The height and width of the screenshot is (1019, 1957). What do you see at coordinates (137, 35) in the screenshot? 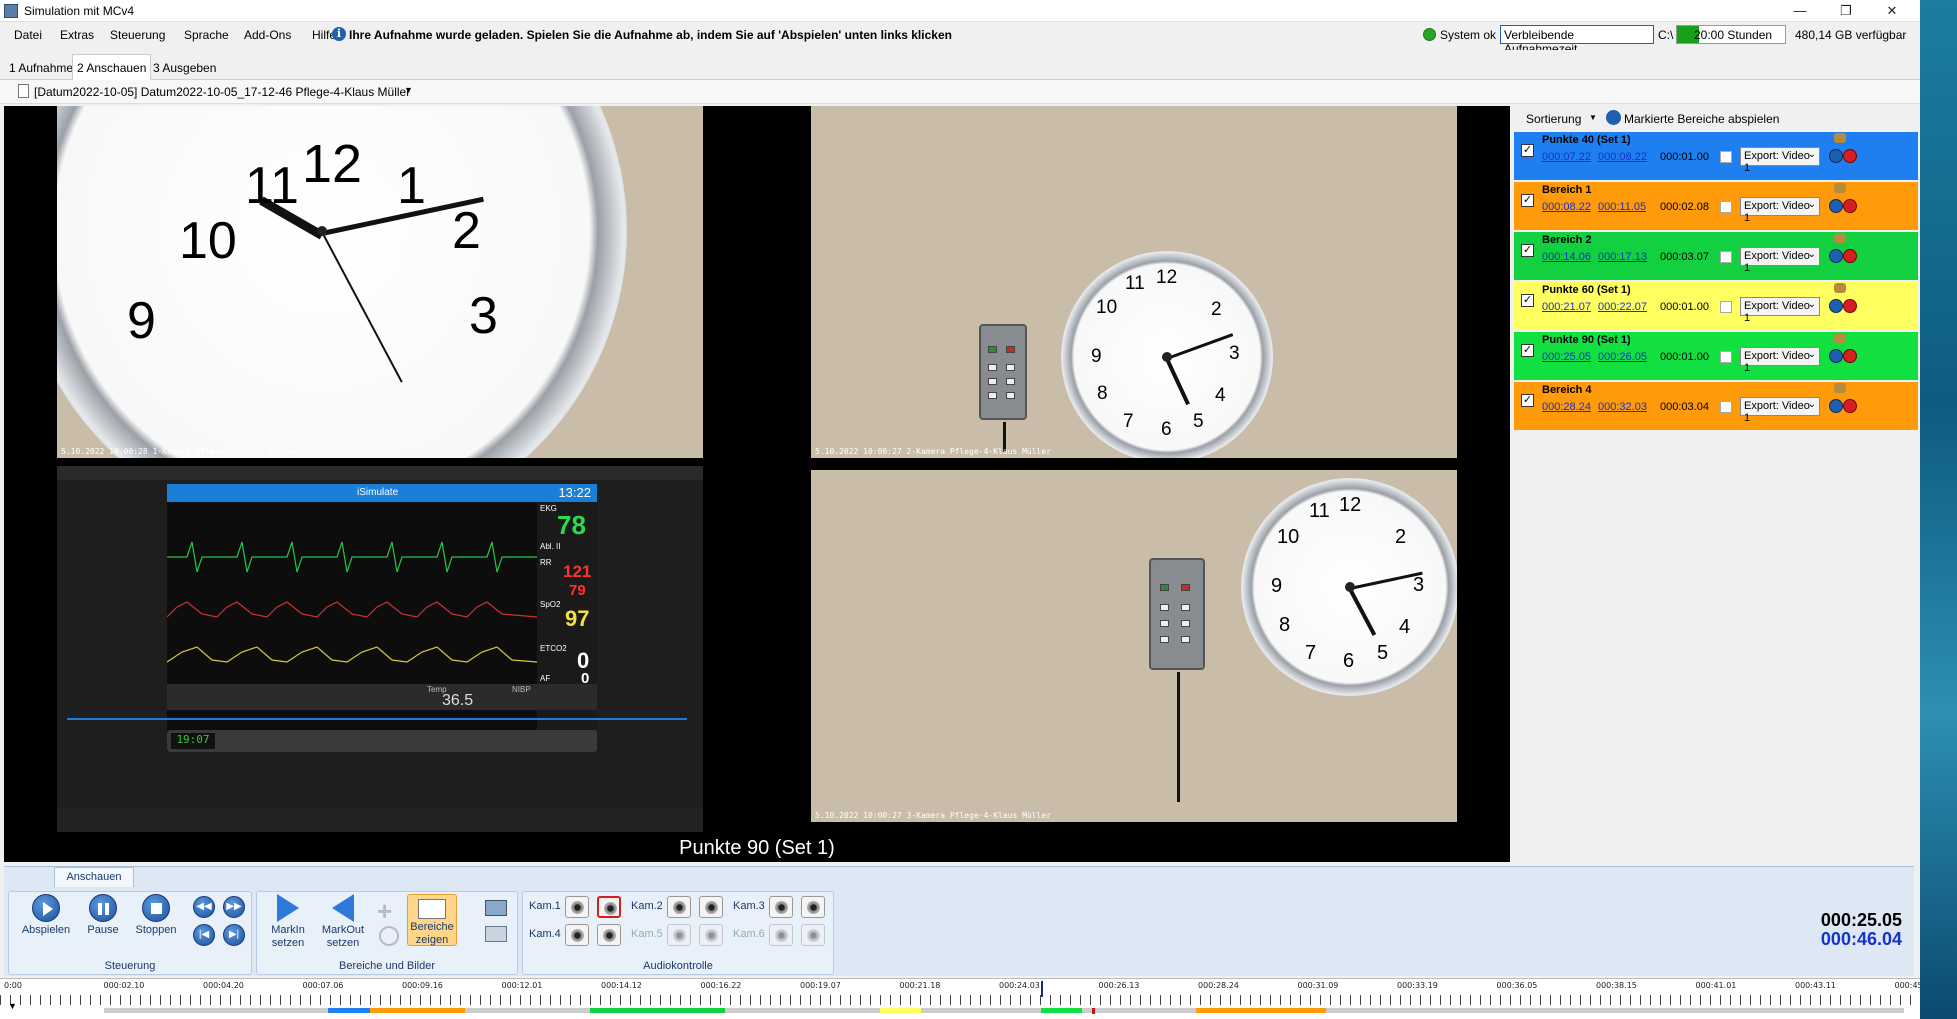
I see `menu-steuerung: Steuerung` at bounding box center [137, 35].